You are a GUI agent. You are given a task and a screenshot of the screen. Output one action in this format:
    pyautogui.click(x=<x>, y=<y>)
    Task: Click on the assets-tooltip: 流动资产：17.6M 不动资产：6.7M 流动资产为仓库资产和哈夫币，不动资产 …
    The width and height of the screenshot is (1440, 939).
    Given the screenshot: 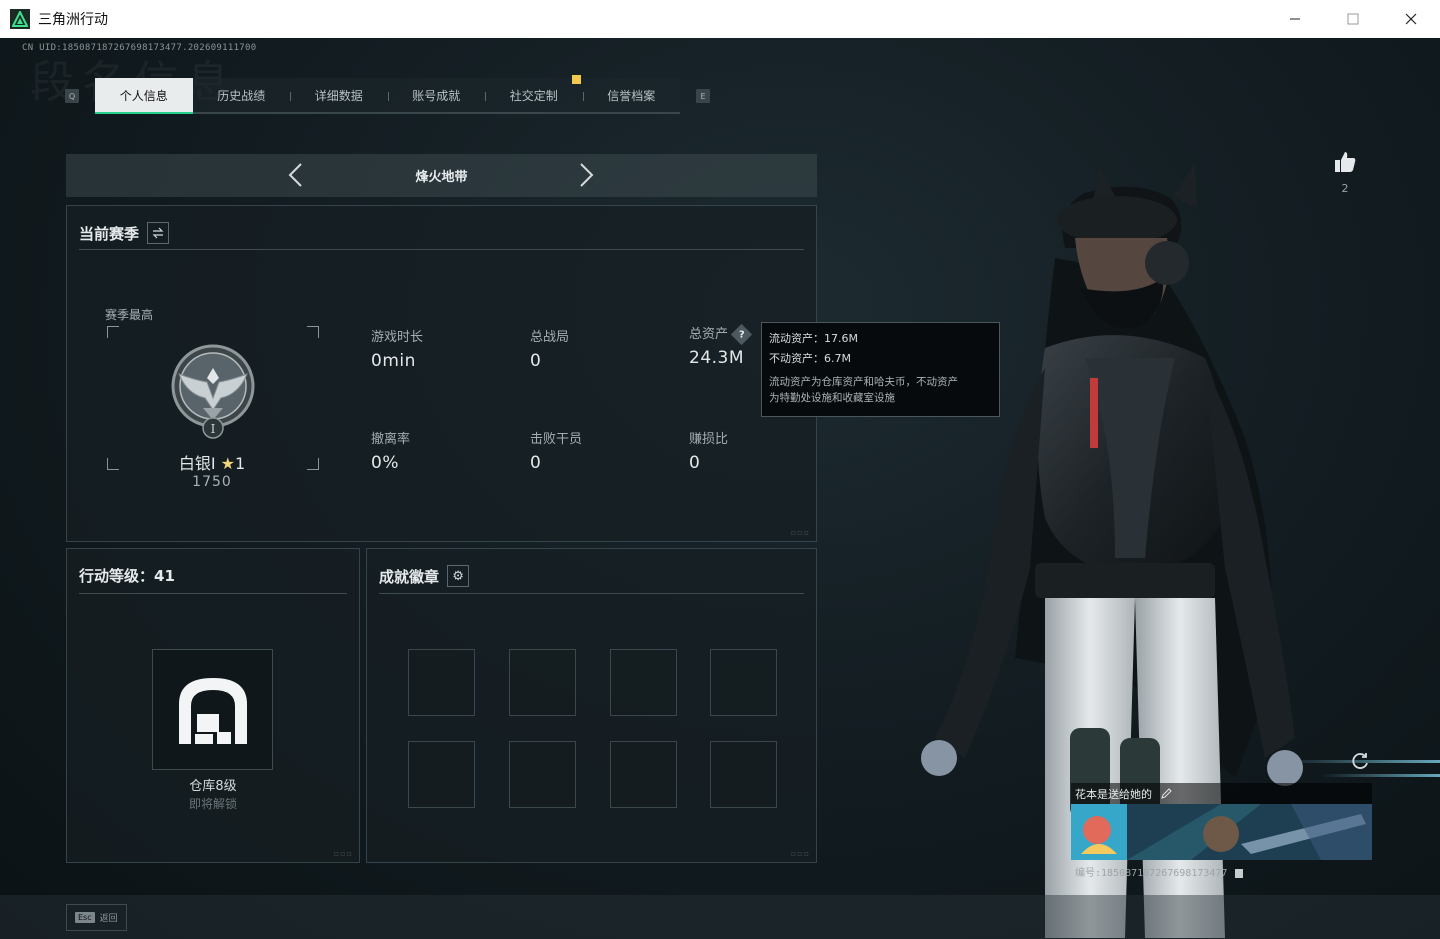 What is the action you would take?
    pyautogui.click(x=880, y=369)
    